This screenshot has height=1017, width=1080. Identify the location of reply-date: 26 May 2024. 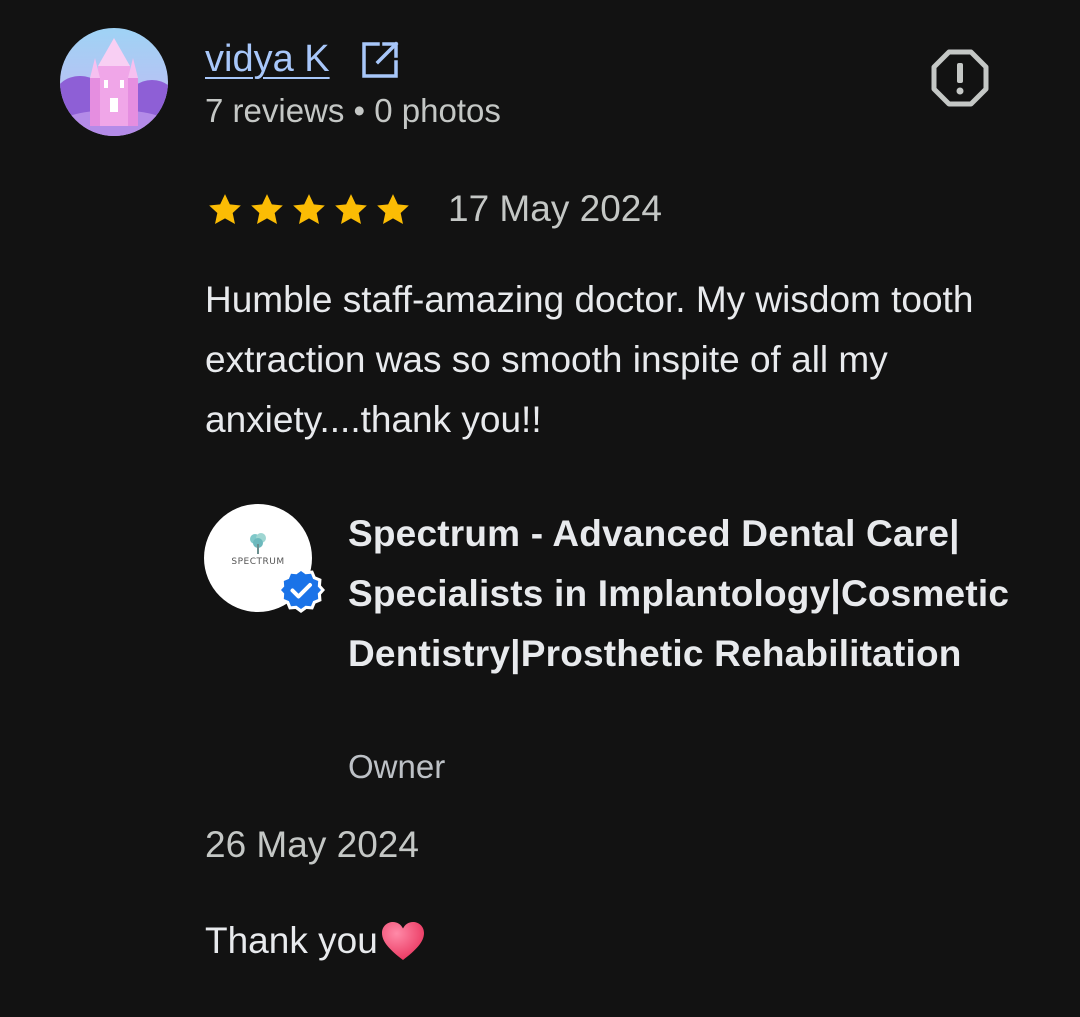
(312, 844).